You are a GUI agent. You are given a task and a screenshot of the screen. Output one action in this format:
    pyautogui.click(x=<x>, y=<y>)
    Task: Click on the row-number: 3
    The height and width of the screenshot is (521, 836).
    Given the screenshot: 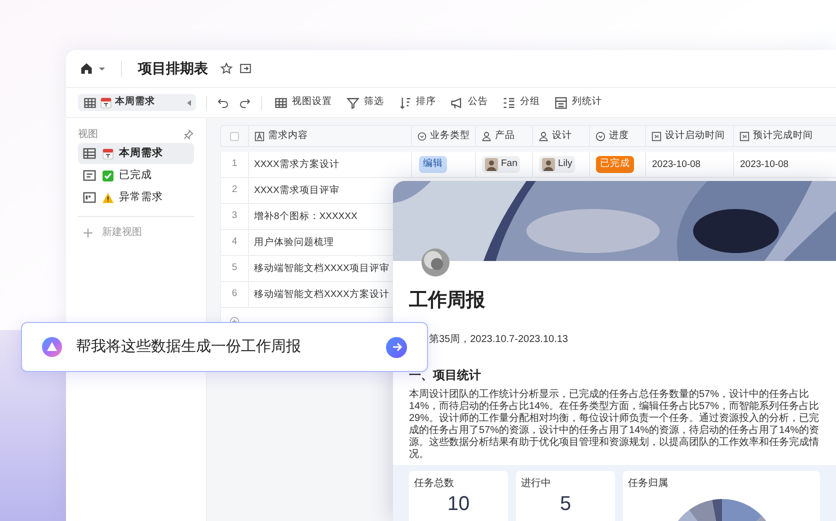 What is the action you would take?
    pyautogui.click(x=234, y=216)
    